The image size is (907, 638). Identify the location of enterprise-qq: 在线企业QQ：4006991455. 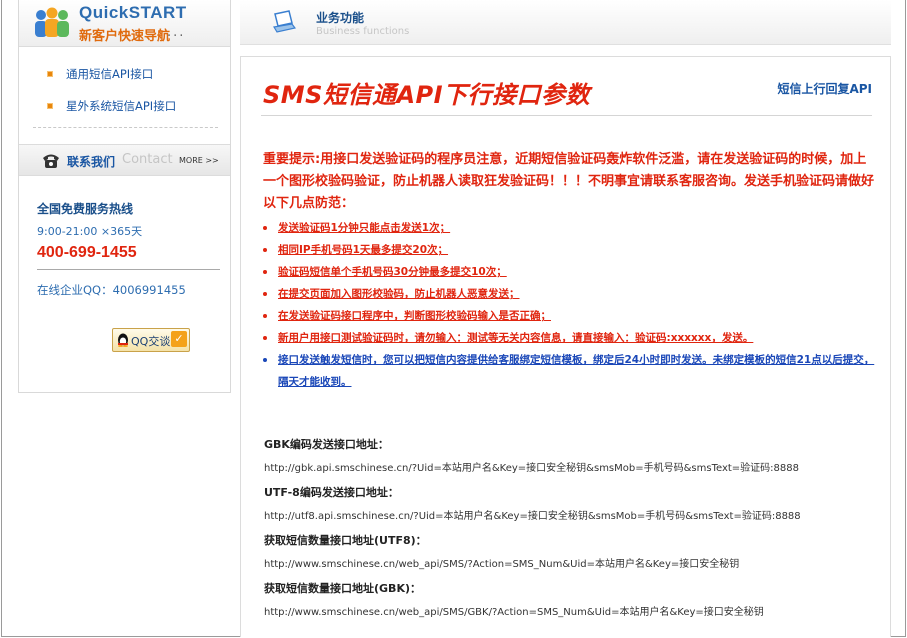
(111, 290).